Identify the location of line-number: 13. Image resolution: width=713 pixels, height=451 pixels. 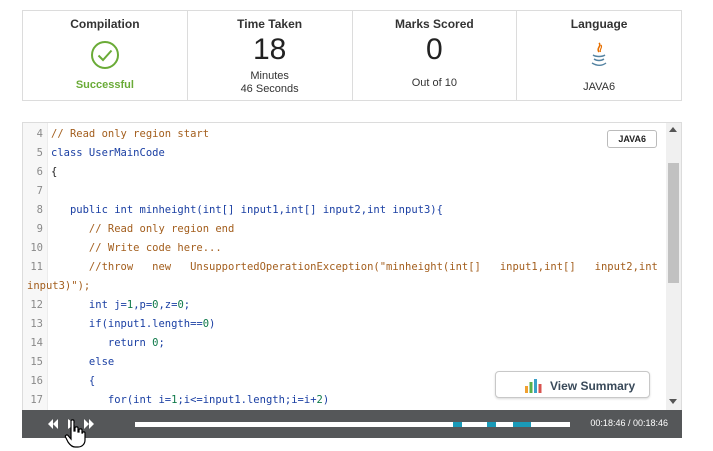
(36, 324).